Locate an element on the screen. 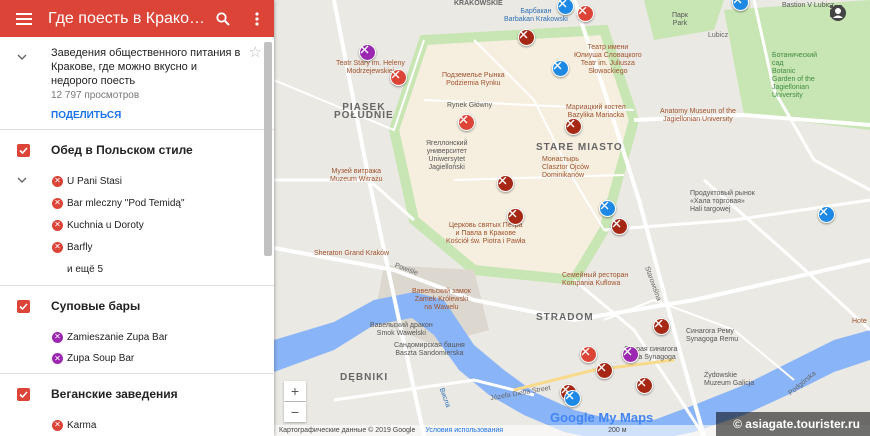  map-label: PIASEK POŁUDNIE is located at coordinates (364, 111).